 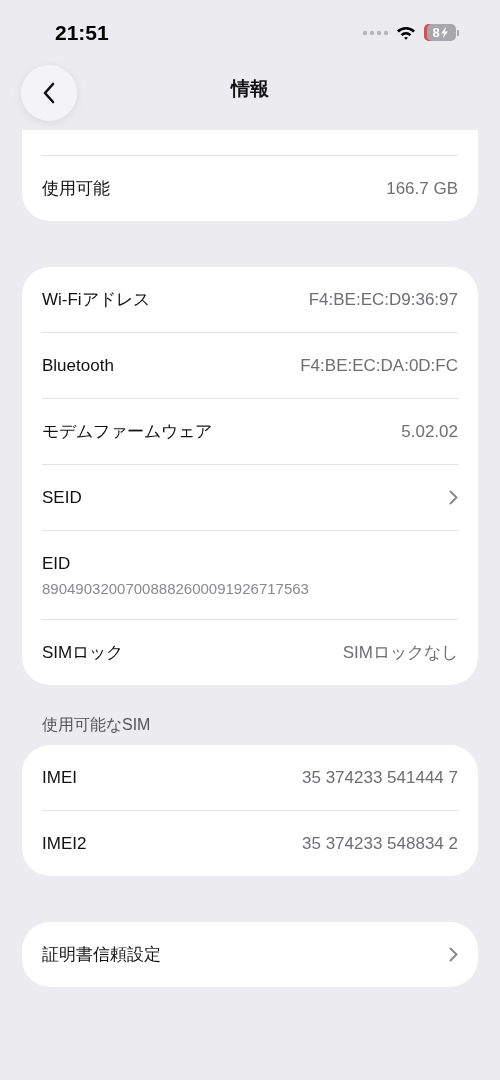 I want to click on row-value: 89049032007008882600091926717563, so click(x=175, y=588).